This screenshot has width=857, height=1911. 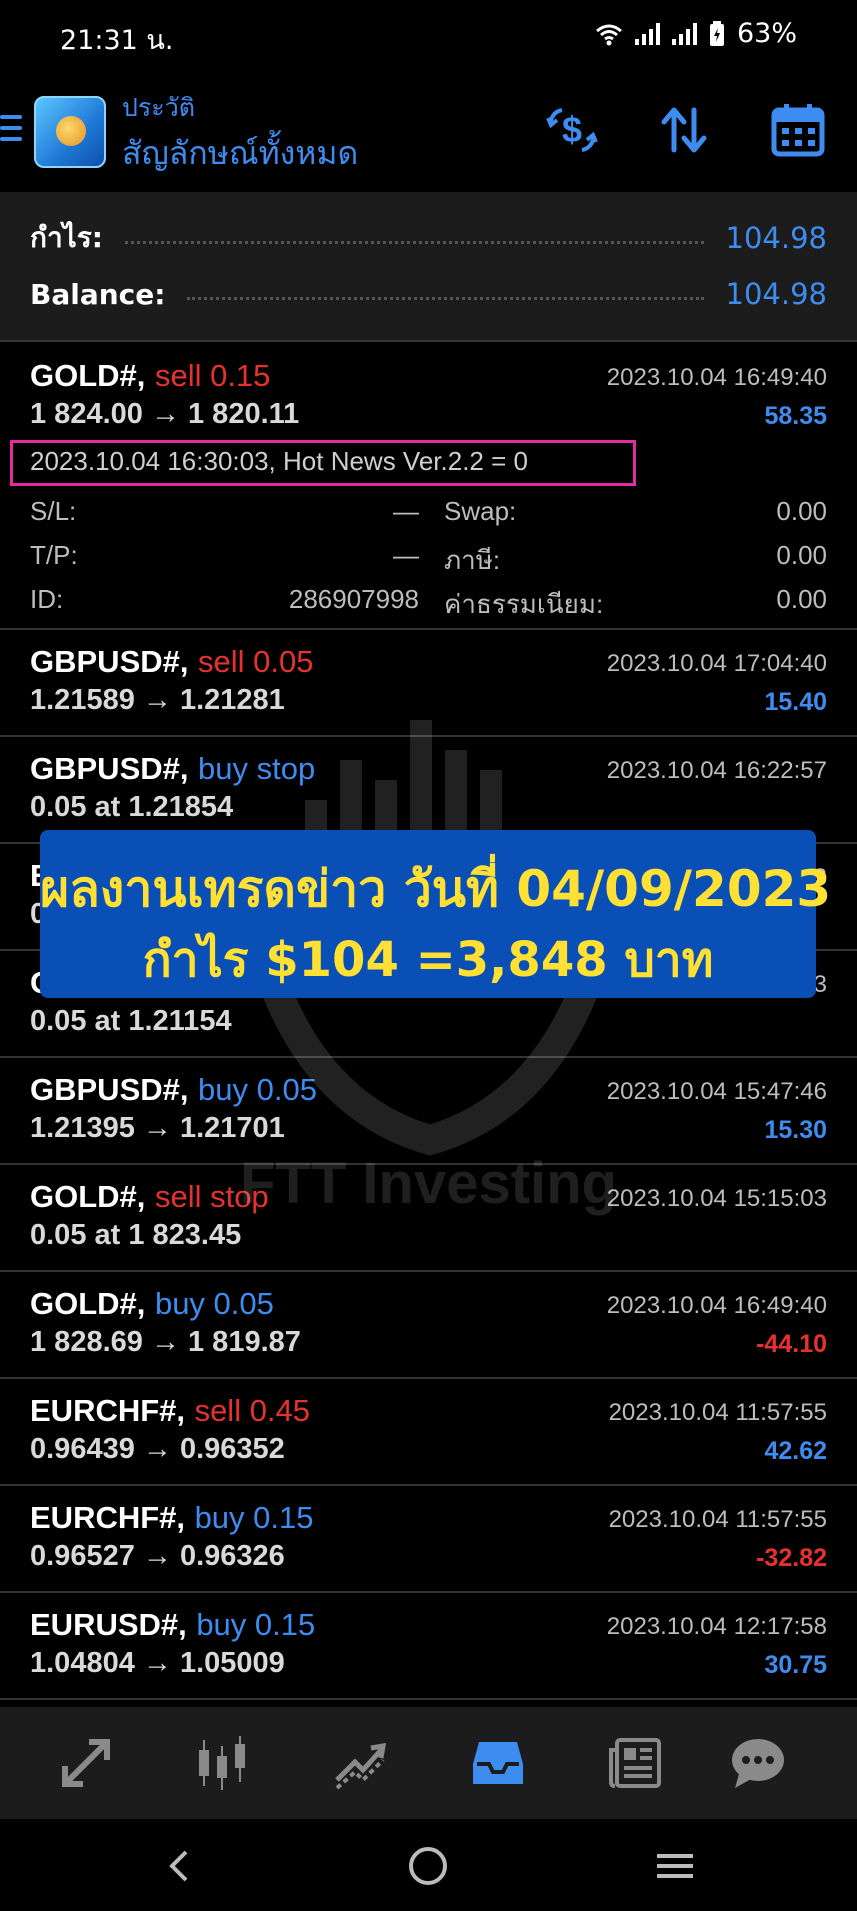 What do you see at coordinates (801, 511) in the screenshot?
I see `swap-value: 0.00` at bounding box center [801, 511].